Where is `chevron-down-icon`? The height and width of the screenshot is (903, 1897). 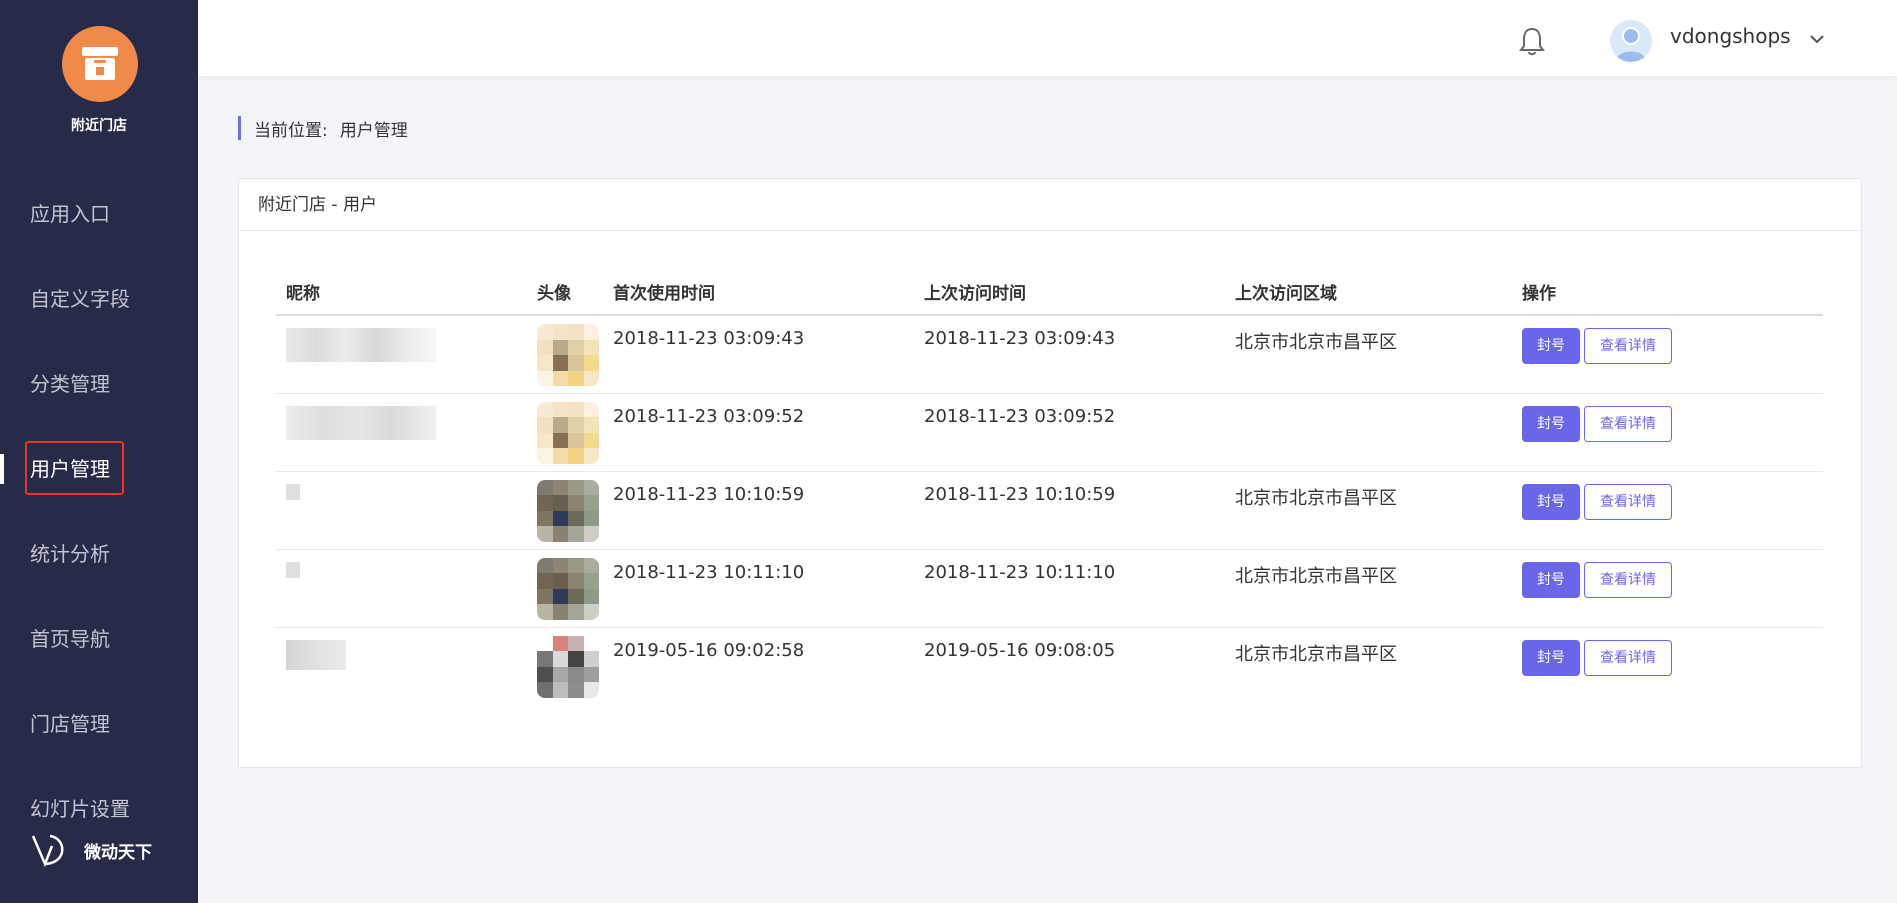 chevron-down-icon is located at coordinates (1817, 39).